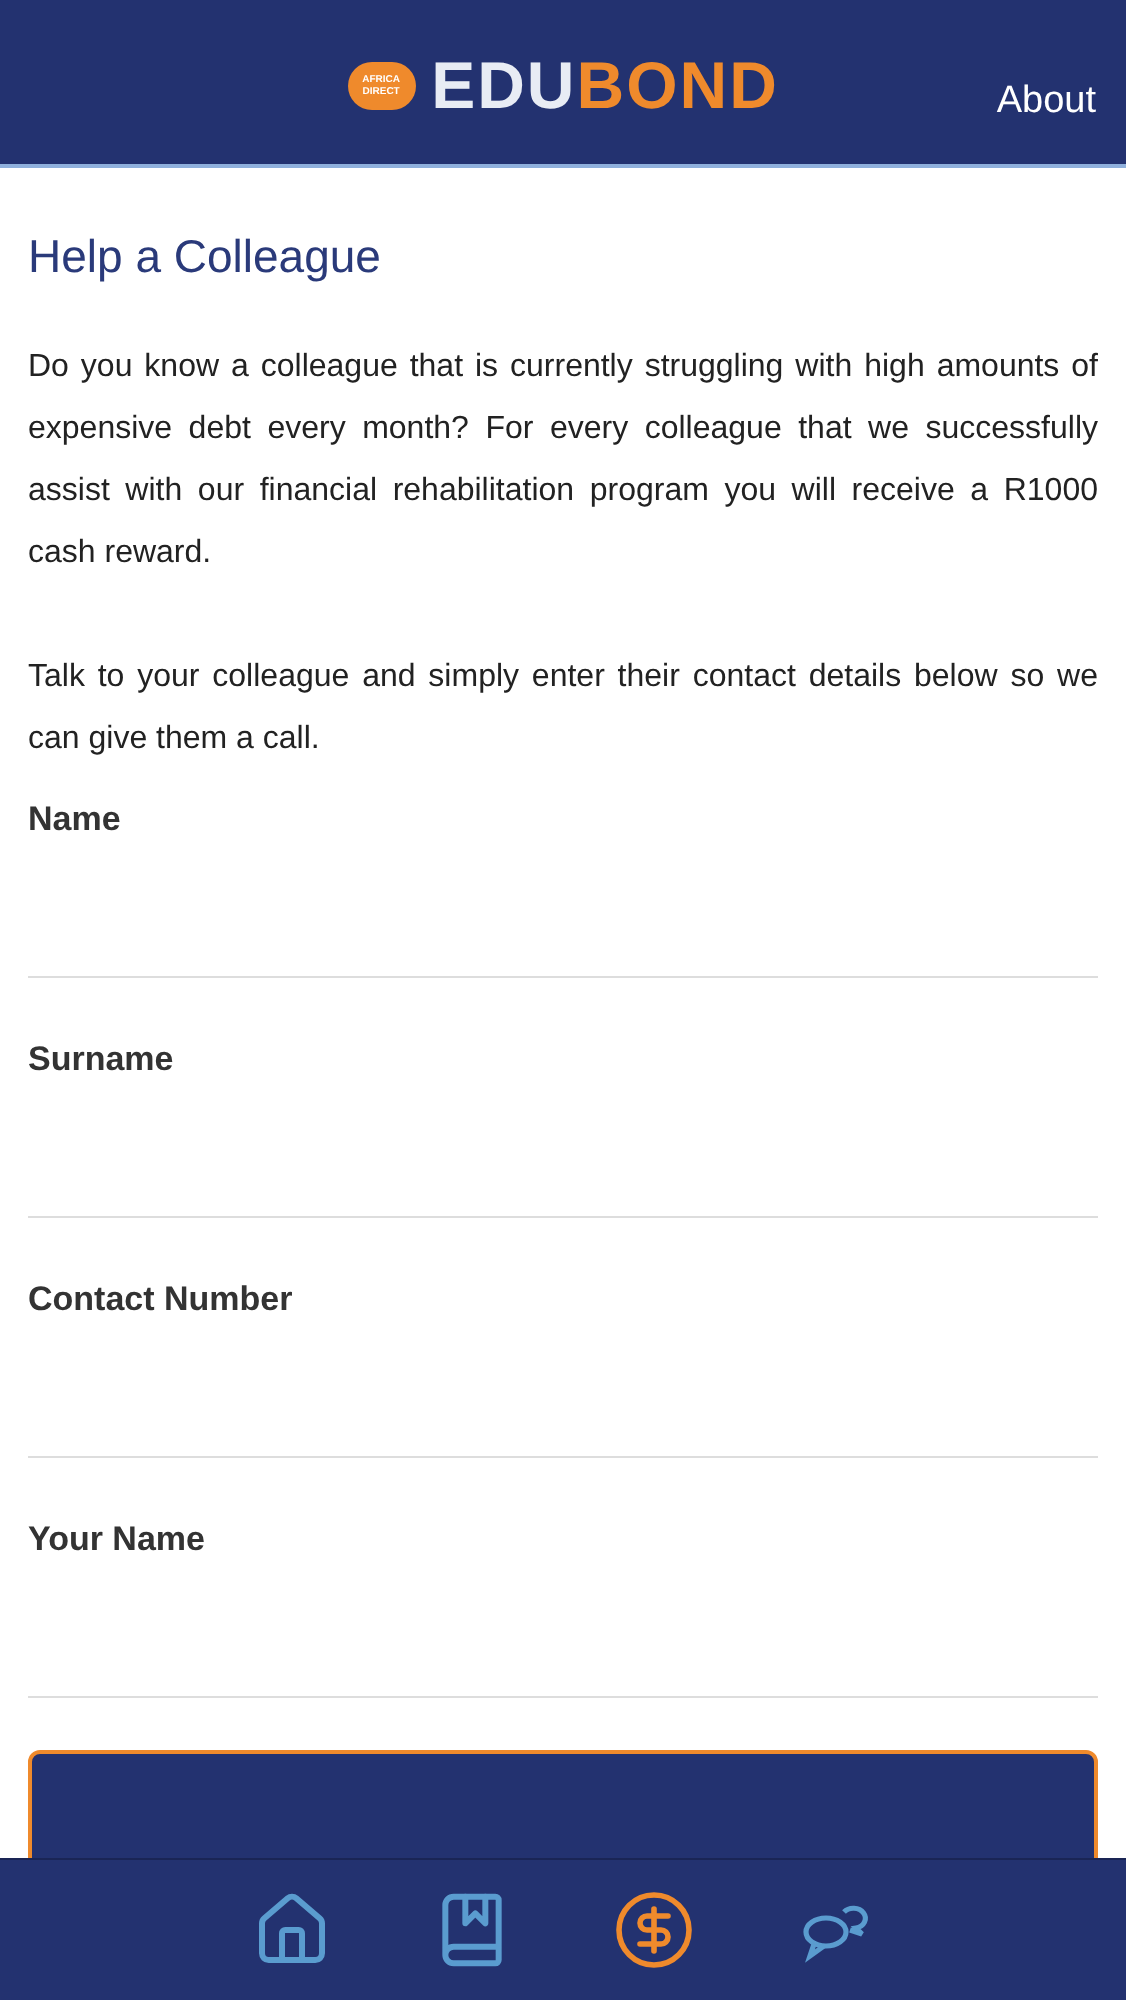 The image size is (1126, 2000). What do you see at coordinates (1046, 102) in the screenshot?
I see `about-link: About` at bounding box center [1046, 102].